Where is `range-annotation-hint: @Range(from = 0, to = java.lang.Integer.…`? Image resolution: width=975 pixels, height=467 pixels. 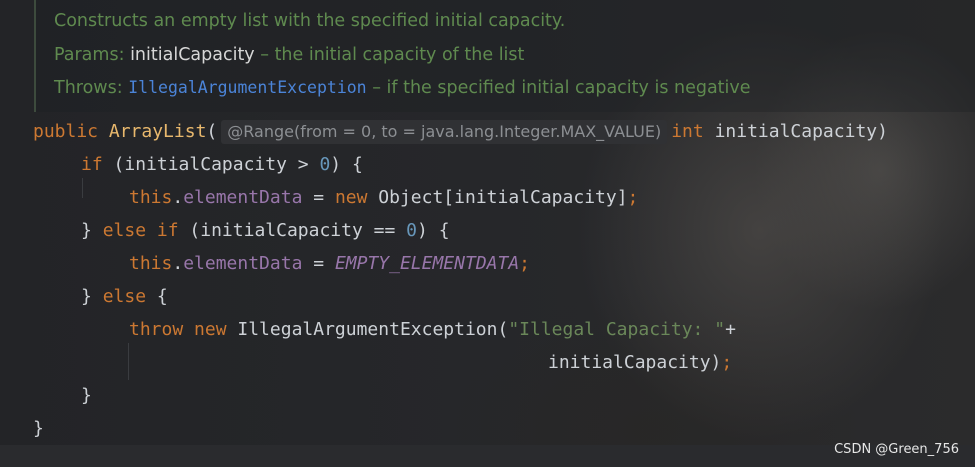
range-annotation-hint: @Range(from = 0, to = java.lang.Integer.… is located at coordinates (444, 132).